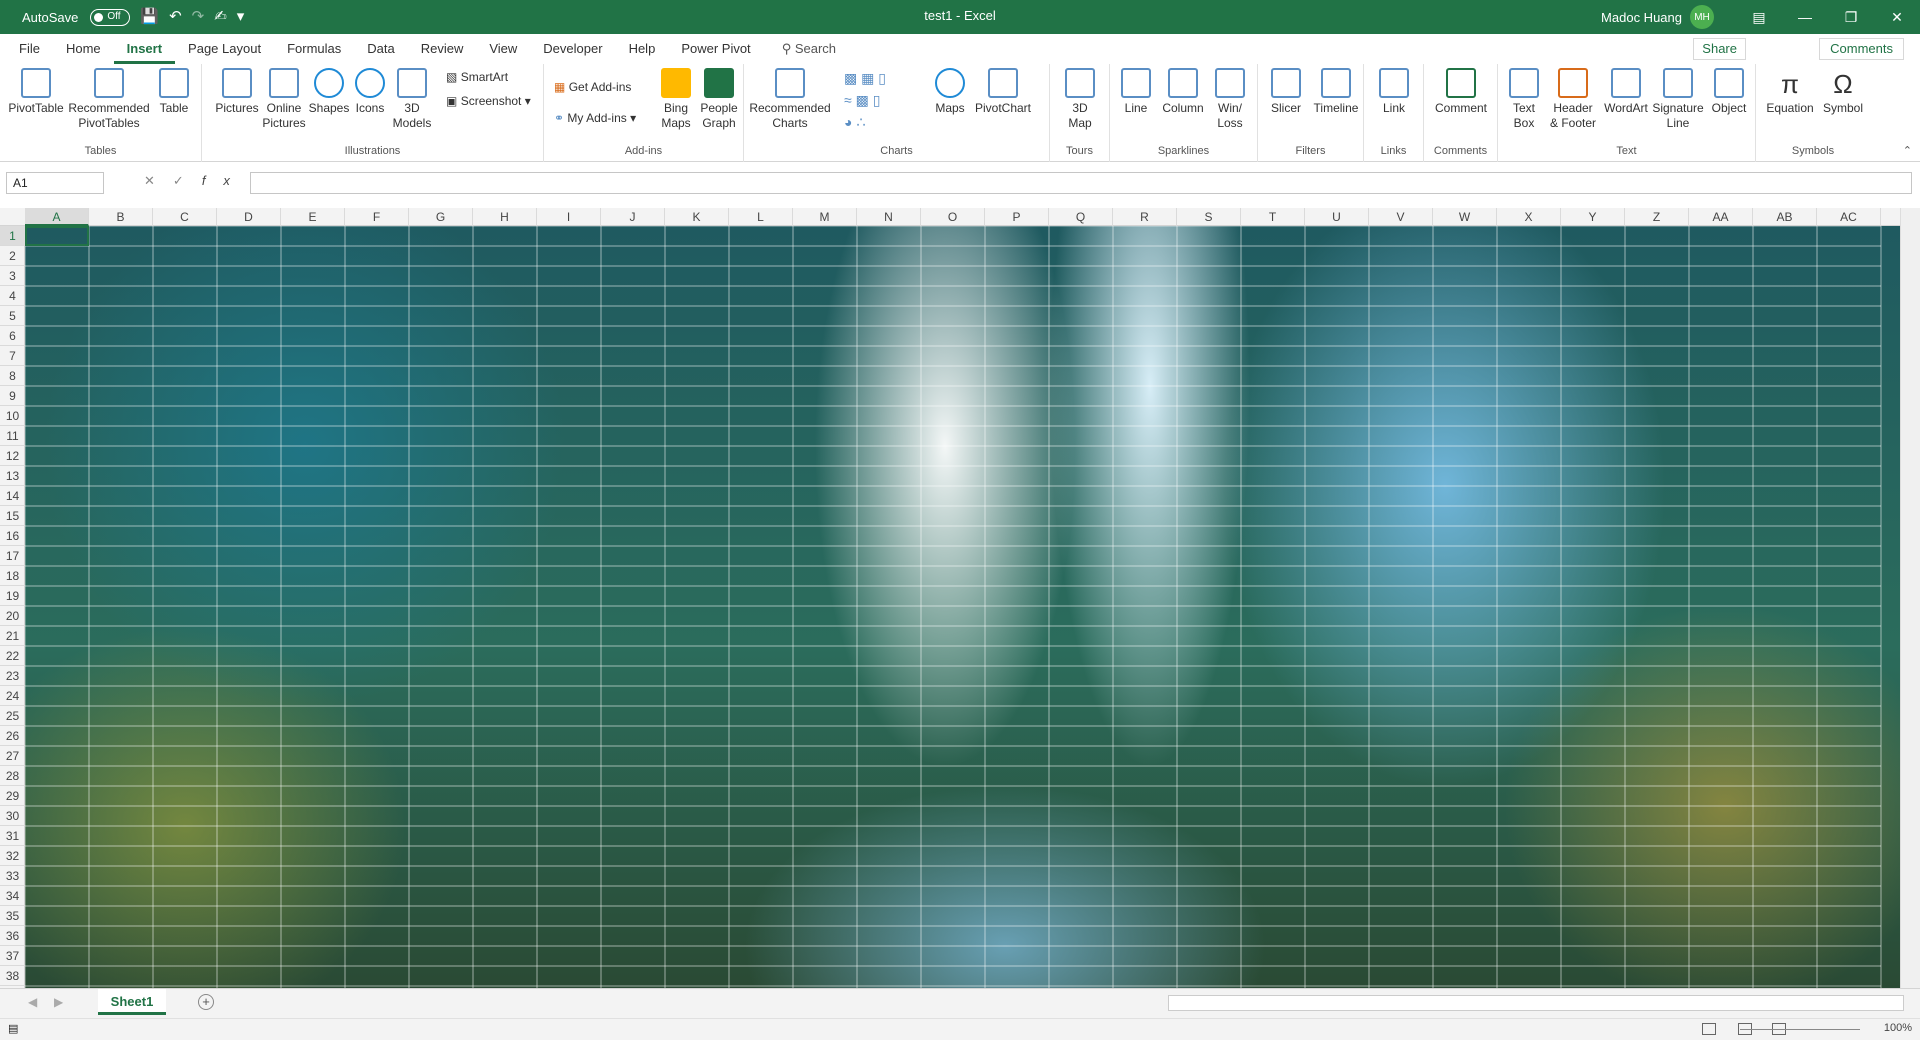  Describe the element at coordinates (132, 1002) in the screenshot. I see `sheet-tab-sheet1: Sheet1` at that location.